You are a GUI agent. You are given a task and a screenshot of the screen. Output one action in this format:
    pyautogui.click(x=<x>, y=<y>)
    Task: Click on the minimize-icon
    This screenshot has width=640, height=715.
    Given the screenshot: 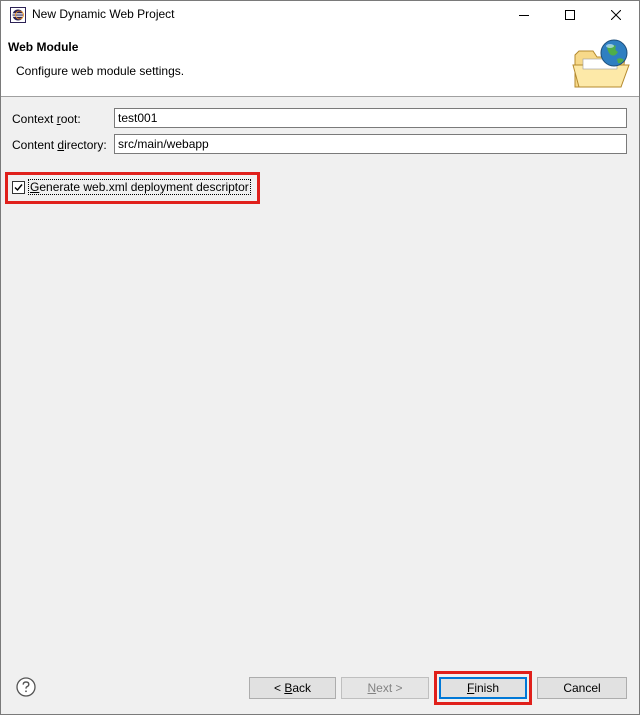 What is the action you would take?
    pyautogui.click(x=524, y=15)
    